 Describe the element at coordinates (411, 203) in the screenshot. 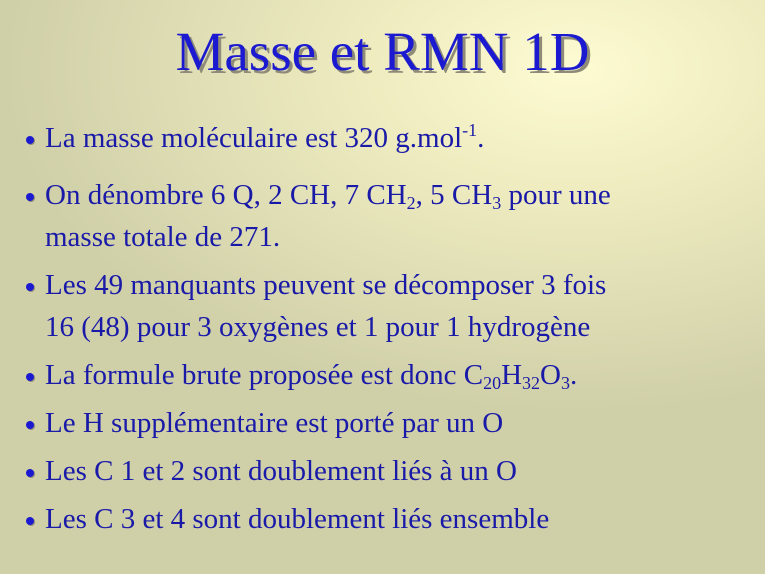

I see `subscript: 2` at that location.